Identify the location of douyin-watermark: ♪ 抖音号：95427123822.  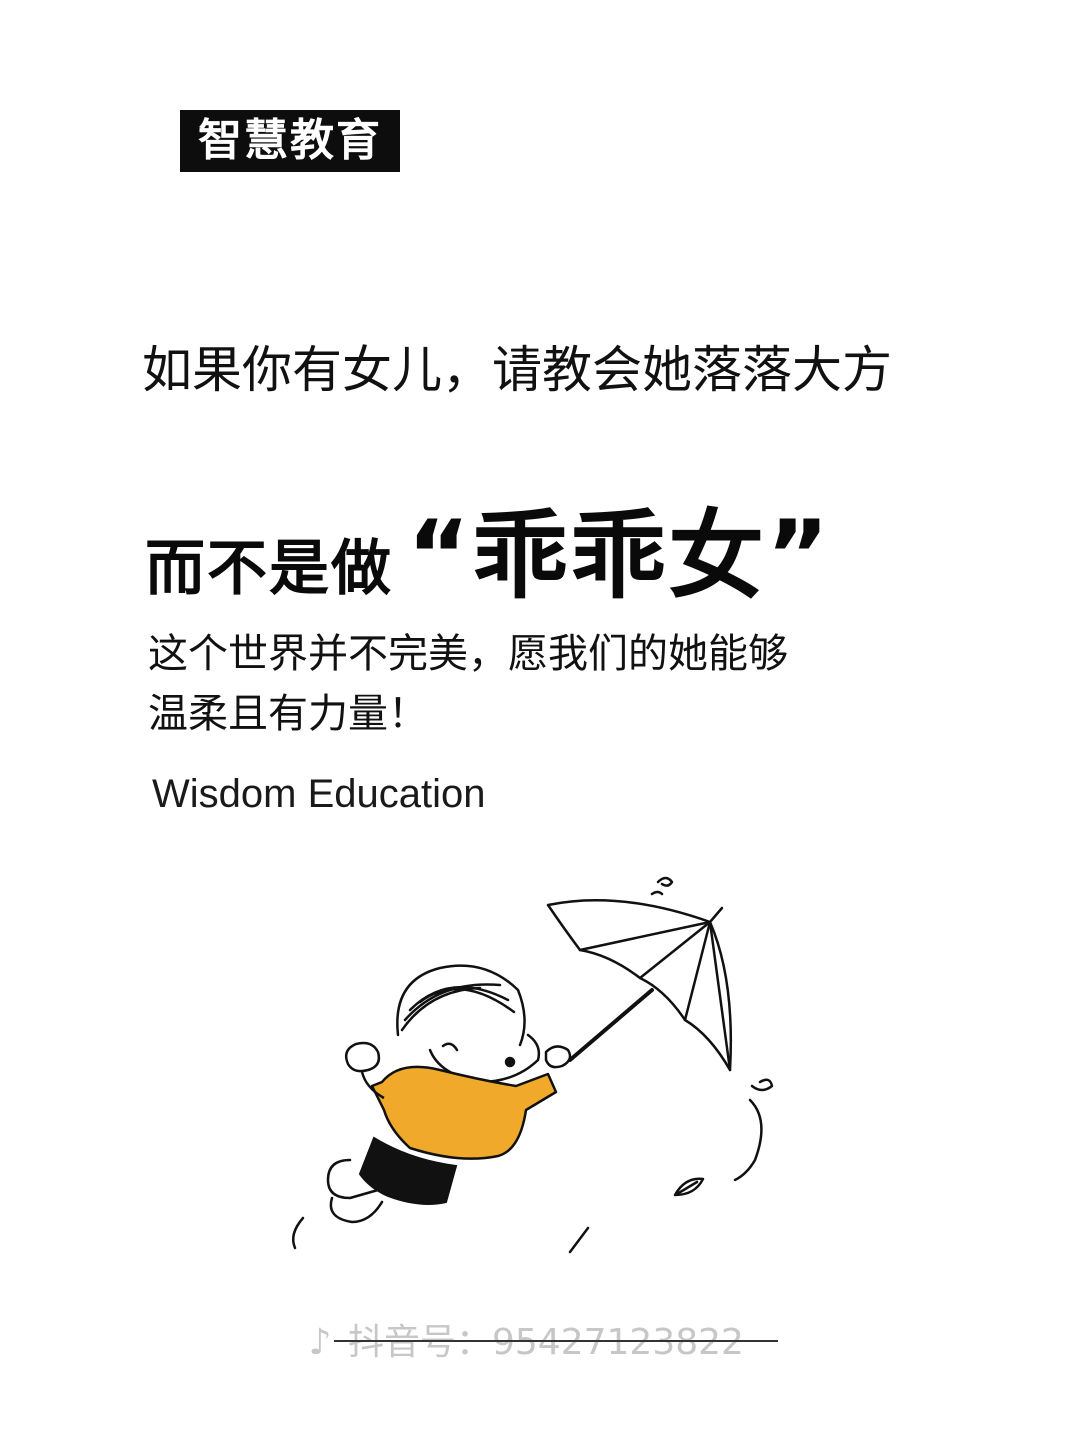
(540, 1343).